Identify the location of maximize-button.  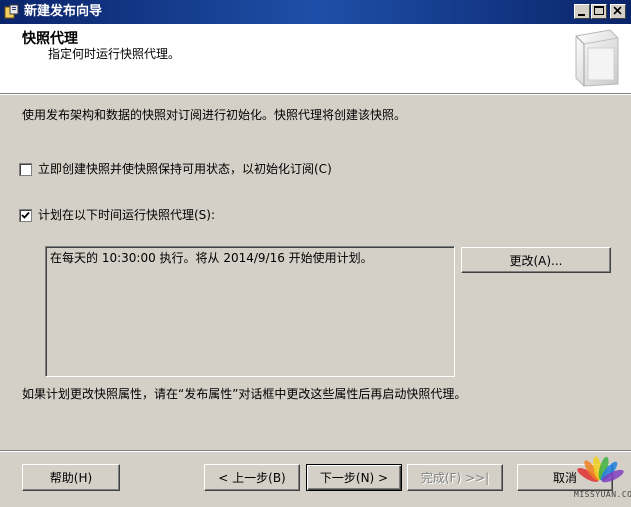
(599, 11).